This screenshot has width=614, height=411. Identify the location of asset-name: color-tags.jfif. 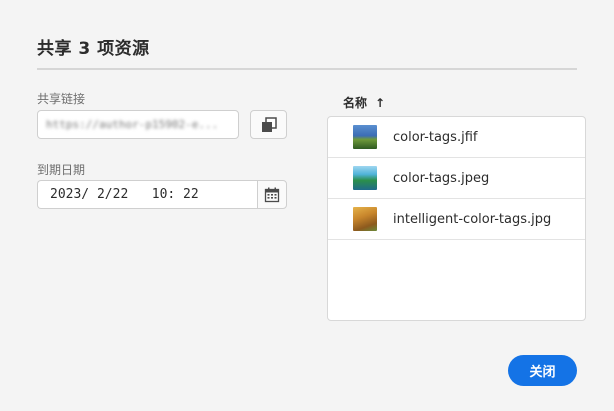
(435, 137).